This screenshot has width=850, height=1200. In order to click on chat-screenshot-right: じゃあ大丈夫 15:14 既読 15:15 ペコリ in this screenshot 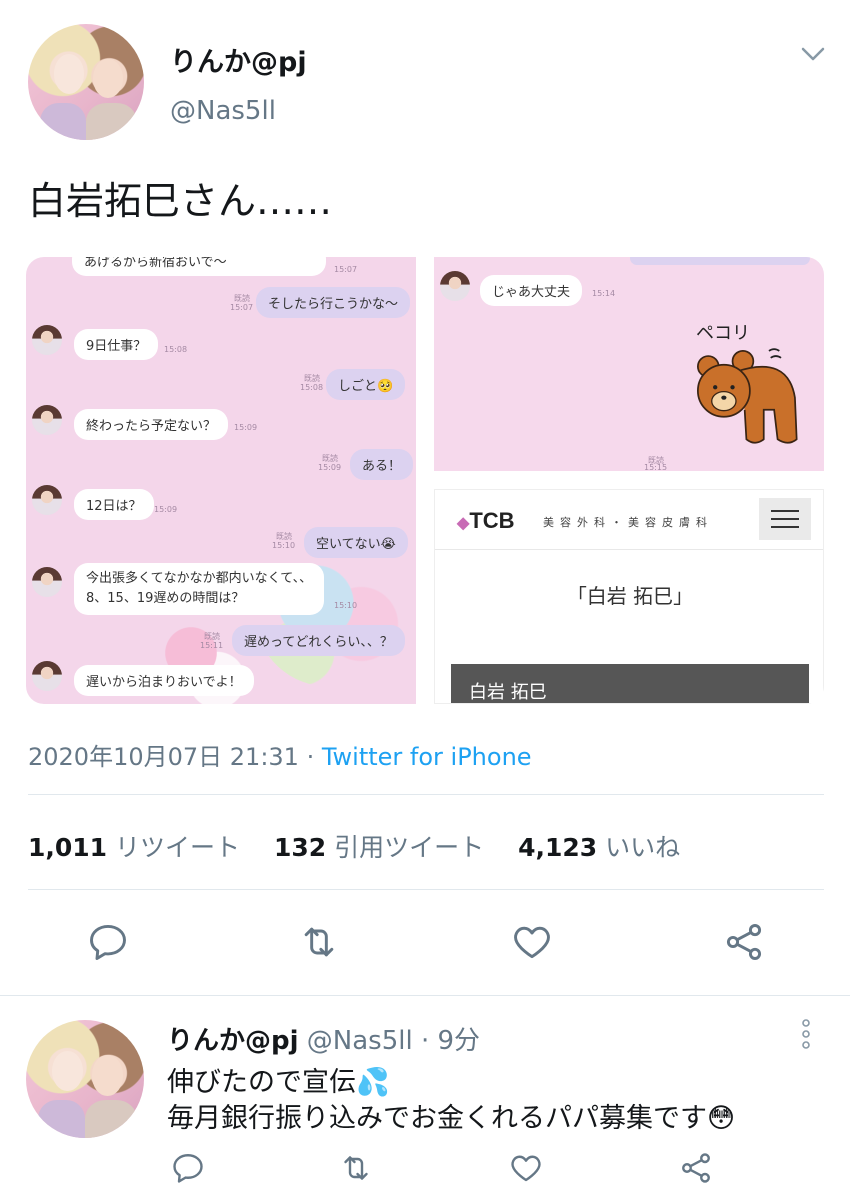, I will do `click(629, 364)`.